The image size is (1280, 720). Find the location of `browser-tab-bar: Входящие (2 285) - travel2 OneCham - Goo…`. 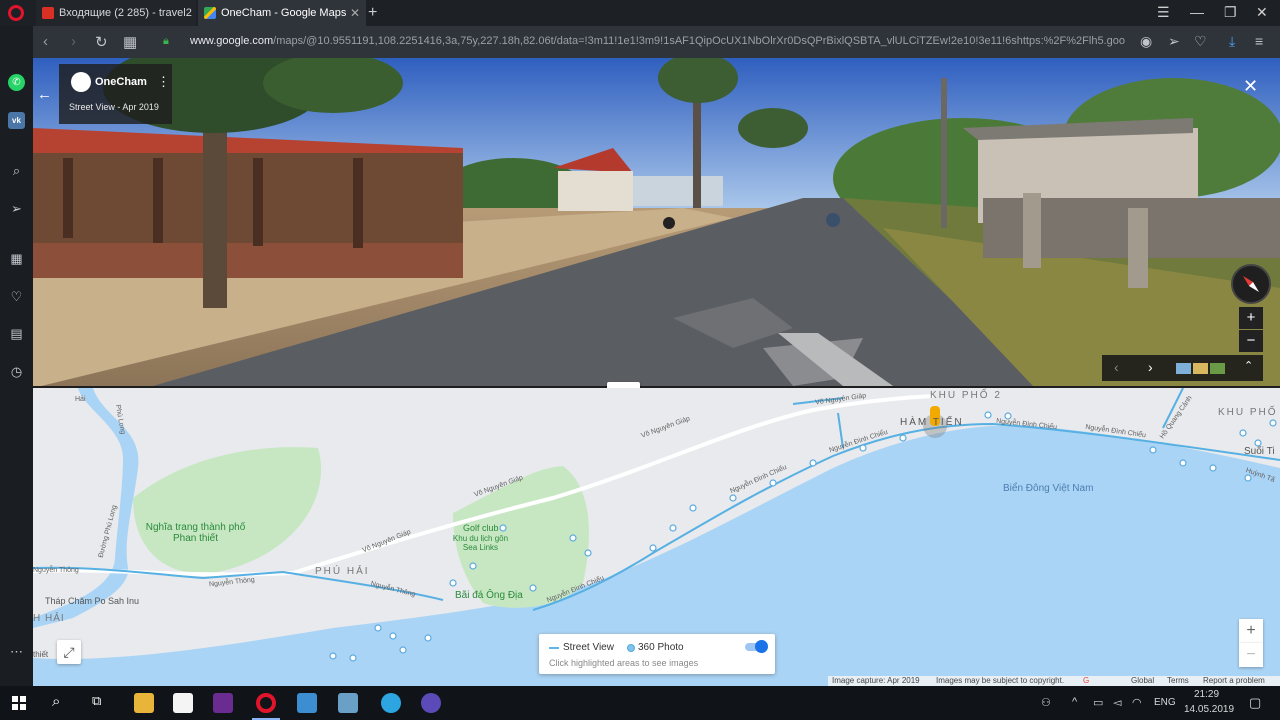

browser-tab-bar: Входящие (2 285) - travel2 OneCham - Goo… is located at coordinates (640, 13).